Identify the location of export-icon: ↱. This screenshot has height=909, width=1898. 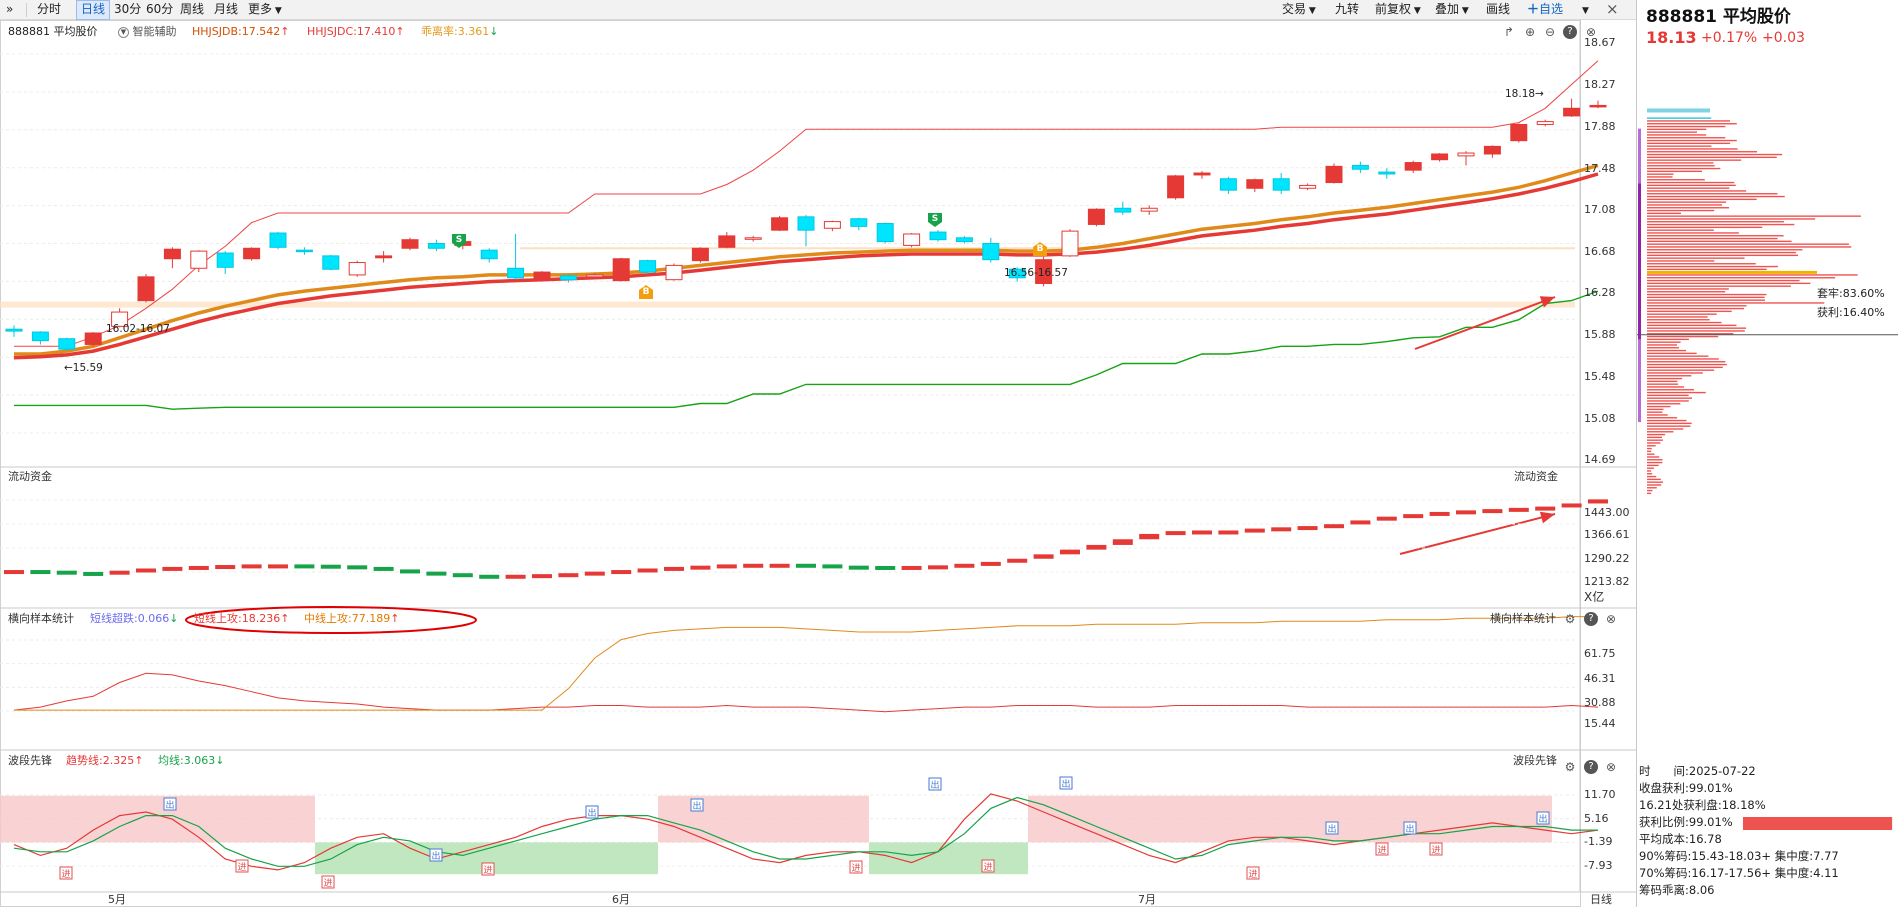
(1509, 32).